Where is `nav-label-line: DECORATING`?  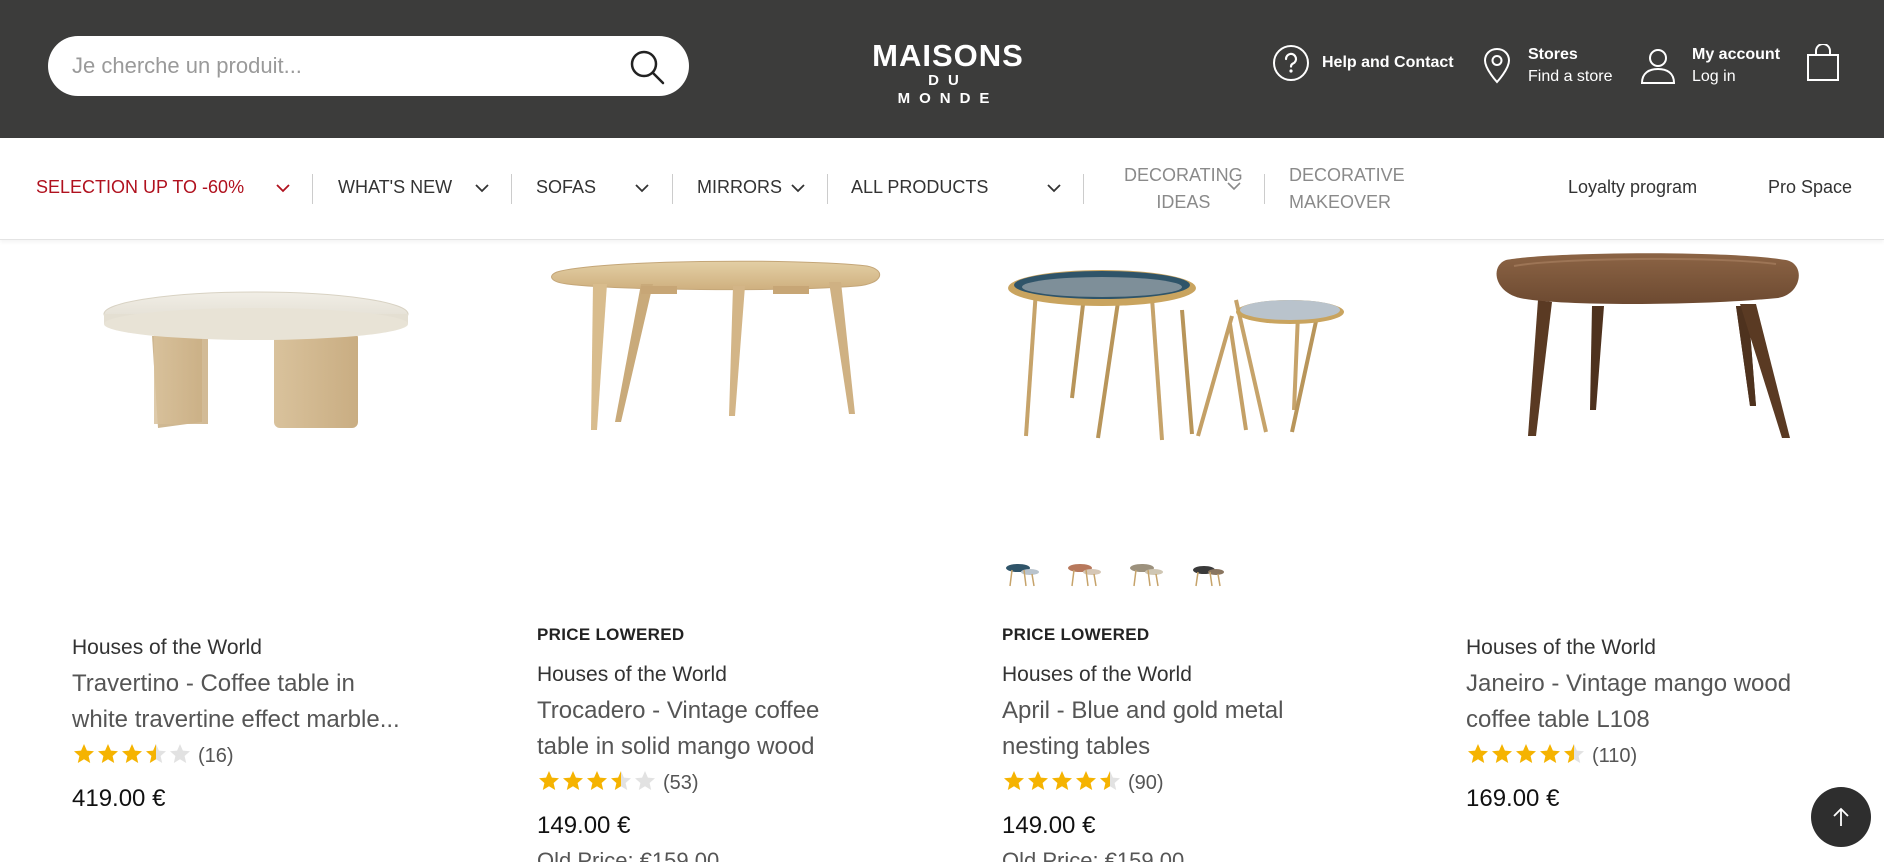 nav-label-line: DECORATING is located at coordinates (1183, 175).